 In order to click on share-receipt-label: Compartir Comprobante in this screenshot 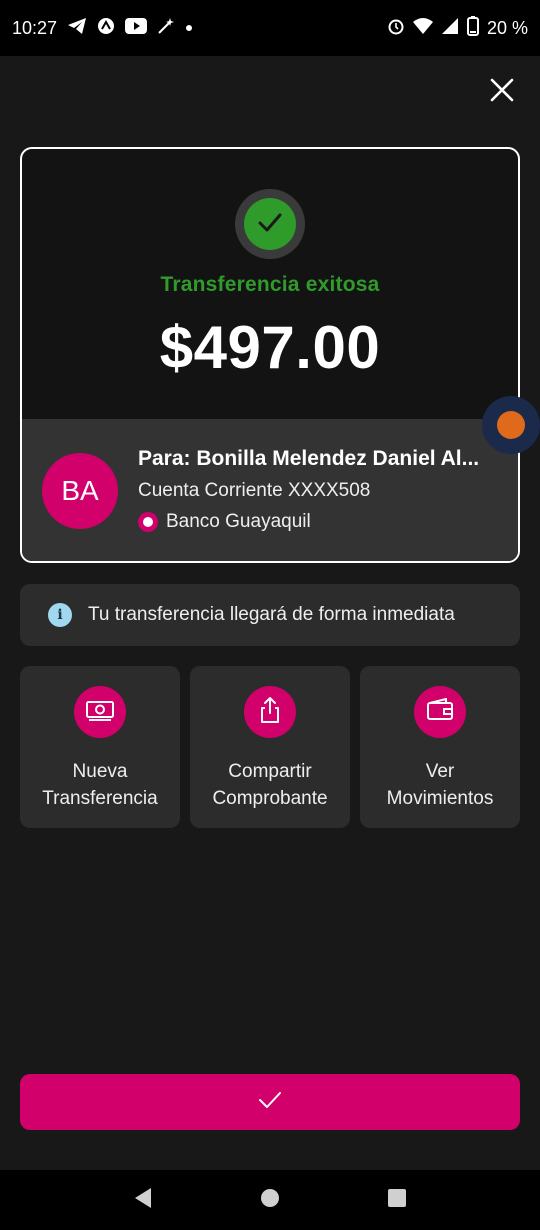, I will do `click(270, 785)`.